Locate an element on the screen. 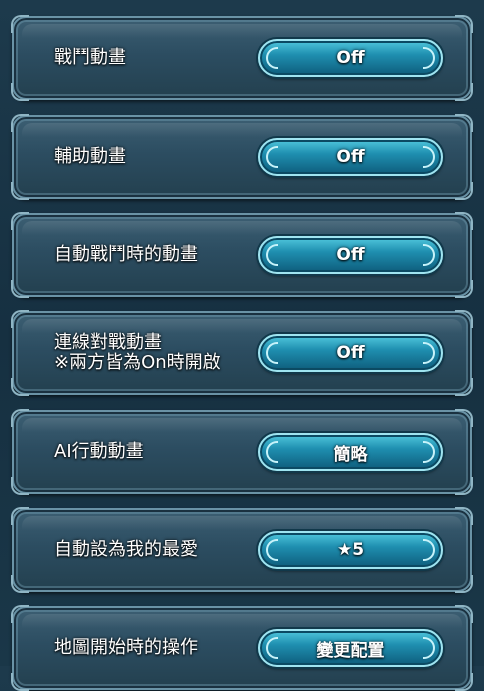 The height and width of the screenshot is (691, 484). setting-row-assist-animation: 輔助動畫 Off is located at coordinates (242, 157).